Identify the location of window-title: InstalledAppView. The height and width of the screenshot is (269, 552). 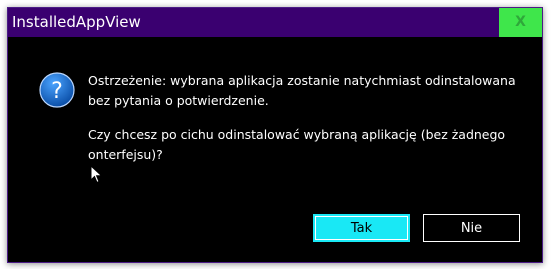
(76, 22).